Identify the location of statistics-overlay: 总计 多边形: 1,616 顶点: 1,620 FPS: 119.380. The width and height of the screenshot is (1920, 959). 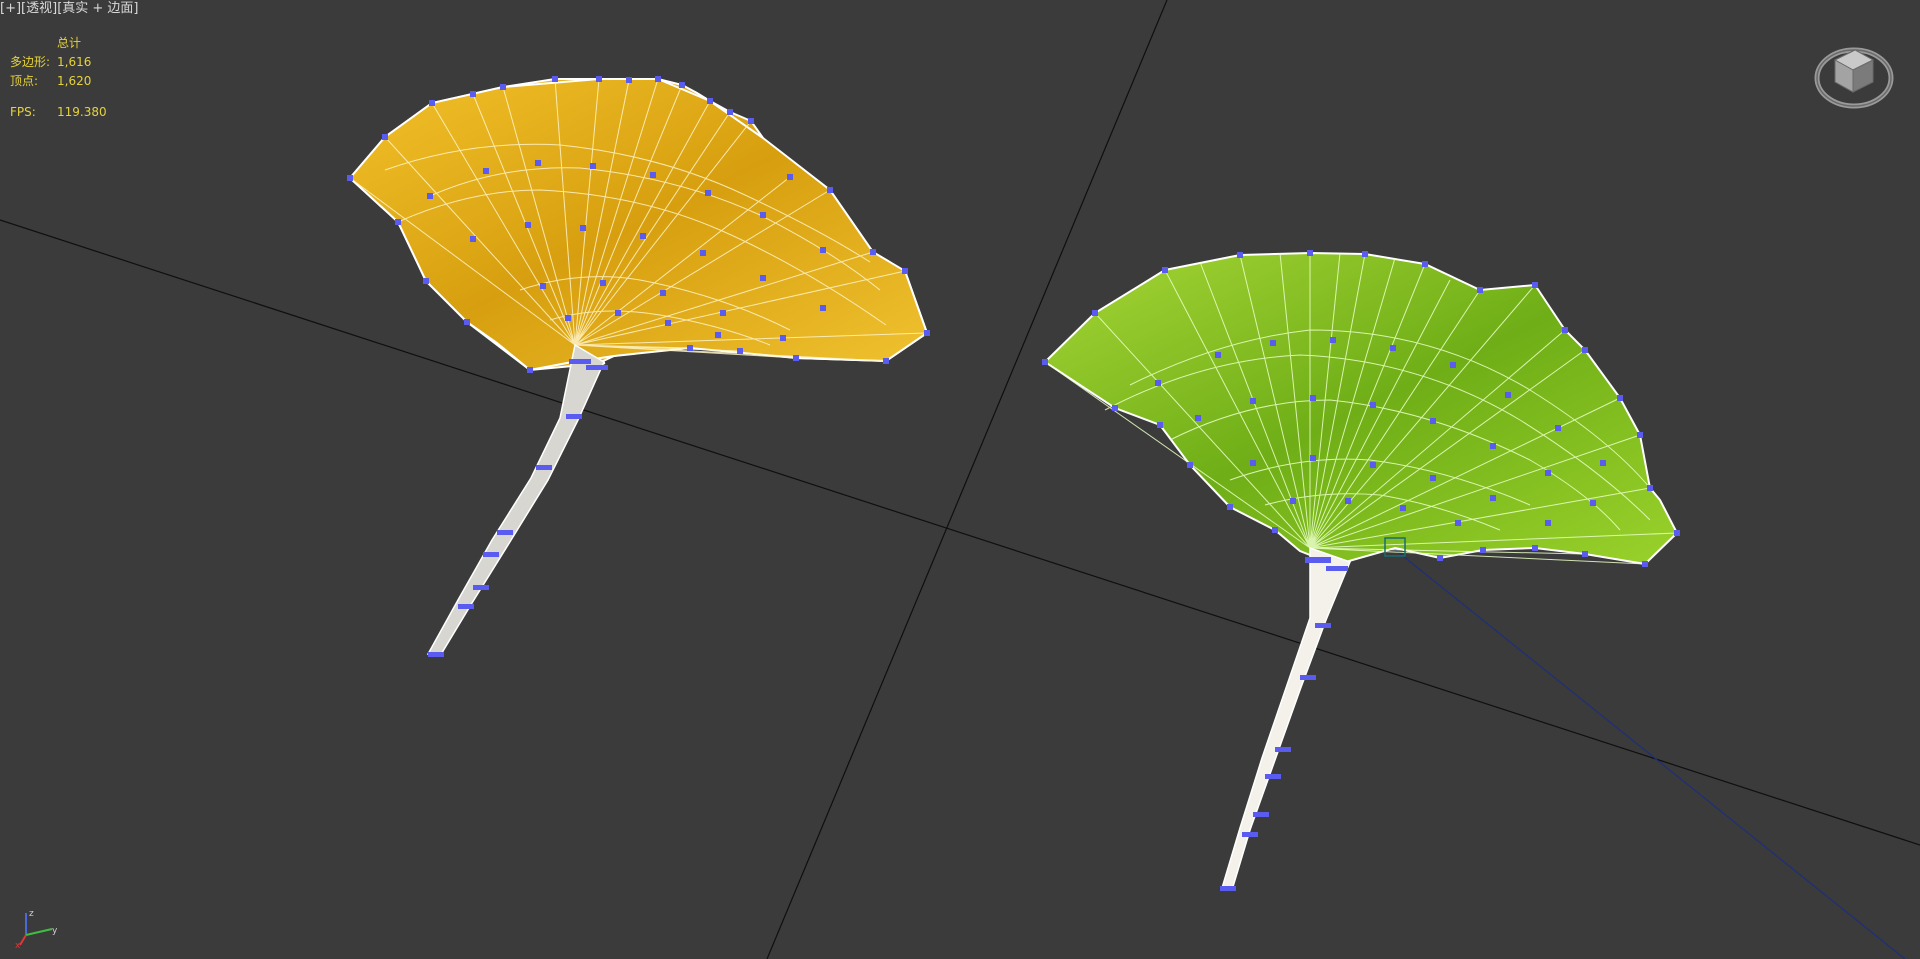
(58, 78).